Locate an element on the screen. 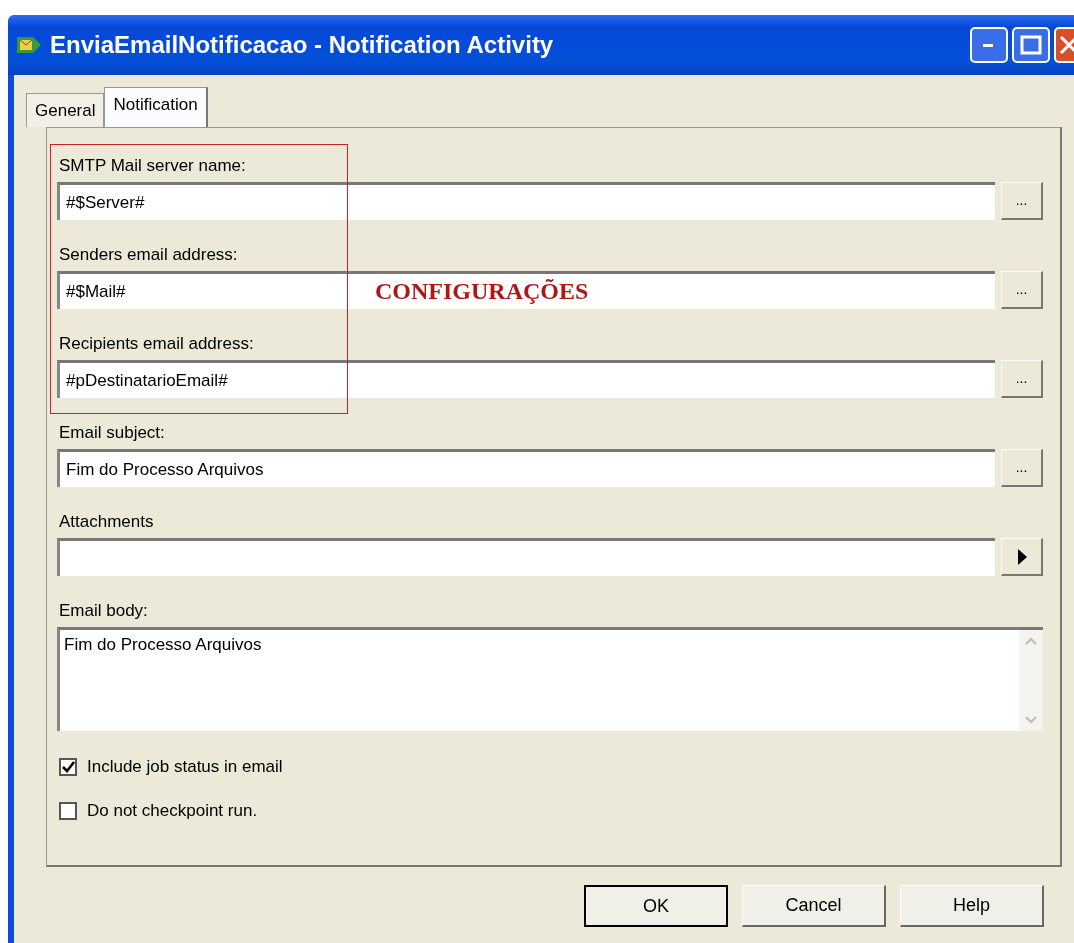 The width and height of the screenshot is (1074, 943). field-label: Attachments is located at coordinates (106, 522).